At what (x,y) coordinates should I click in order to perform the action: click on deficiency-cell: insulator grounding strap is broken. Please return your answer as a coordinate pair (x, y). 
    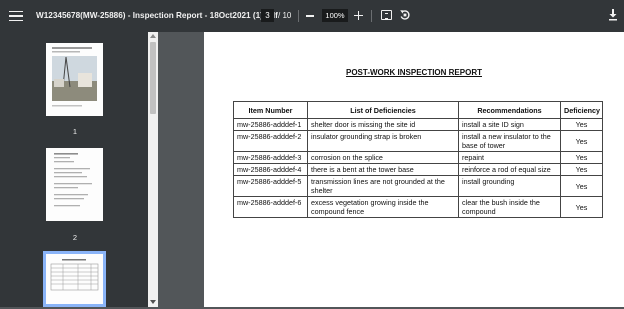
    Looking at the image, I should click on (383, 141).